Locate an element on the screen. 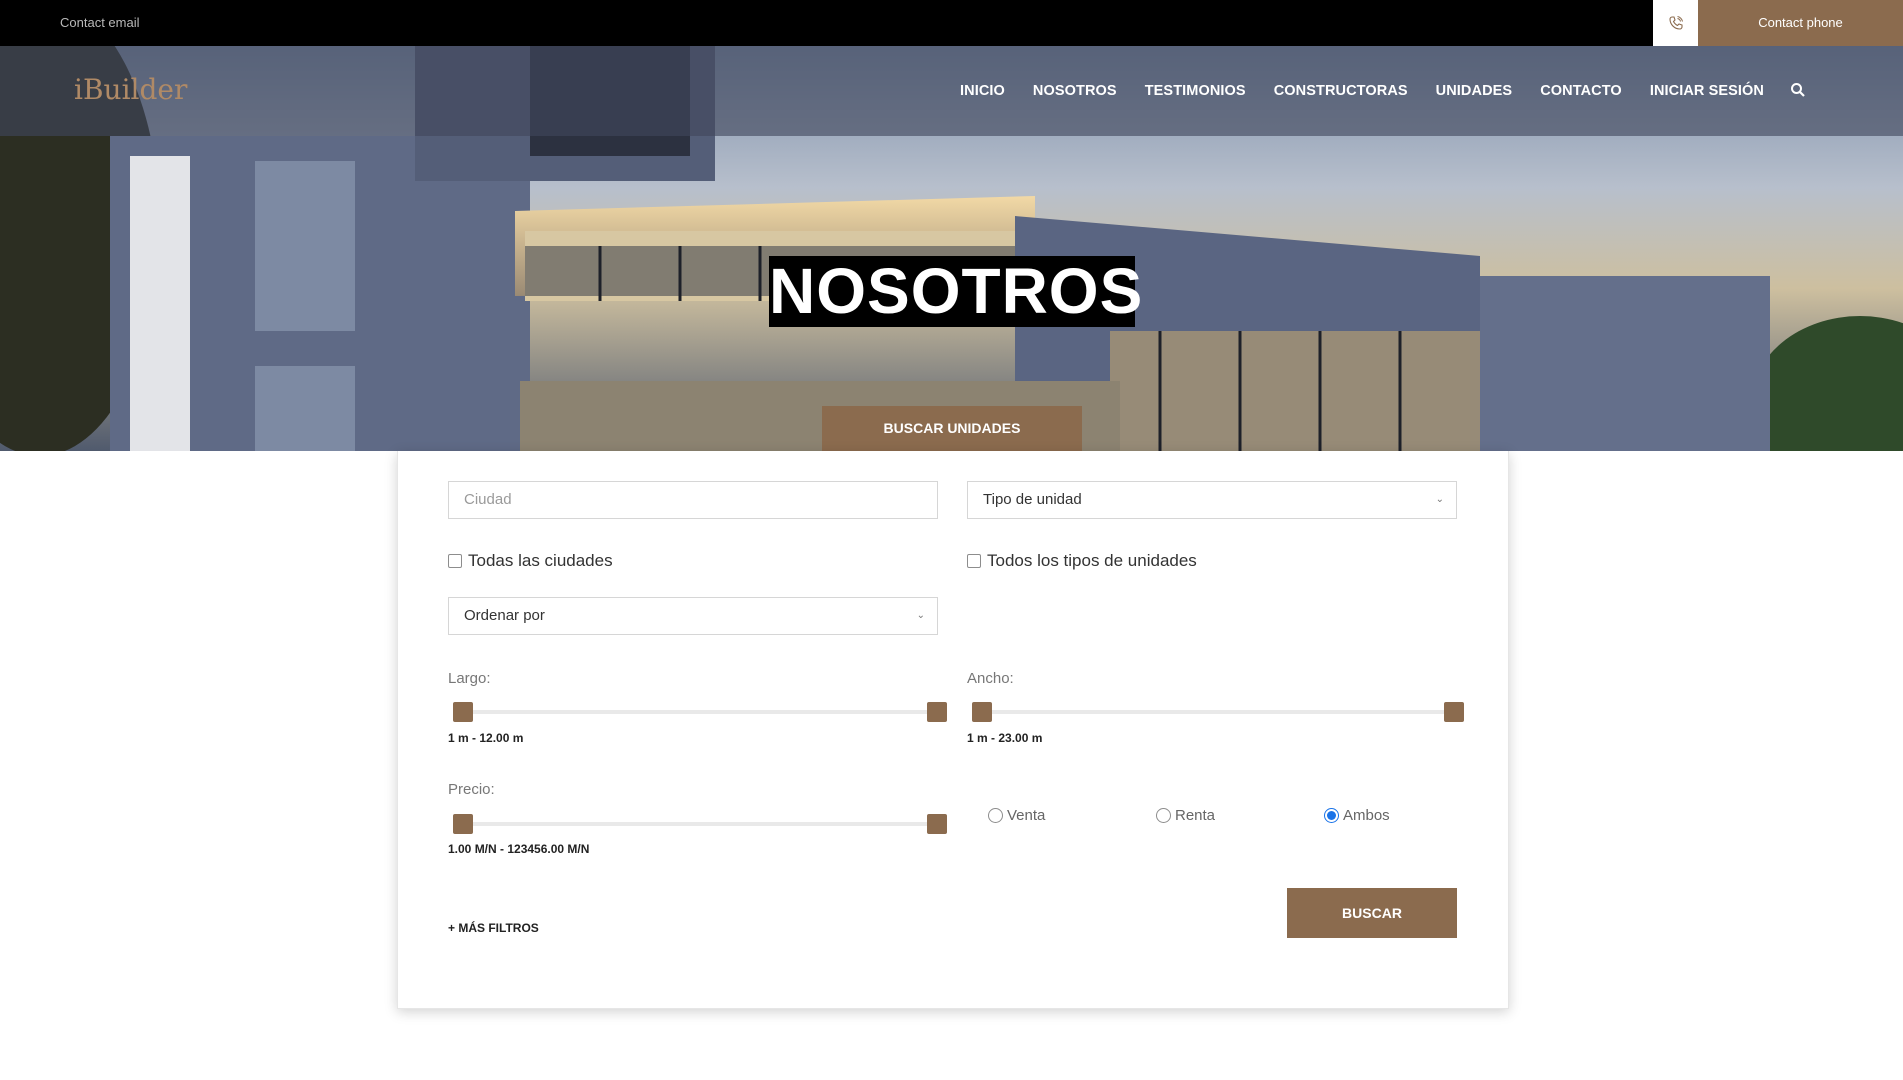 This screenshot has width=1903, height=1080. largo-slider-track is located at coordinates (694, 712).